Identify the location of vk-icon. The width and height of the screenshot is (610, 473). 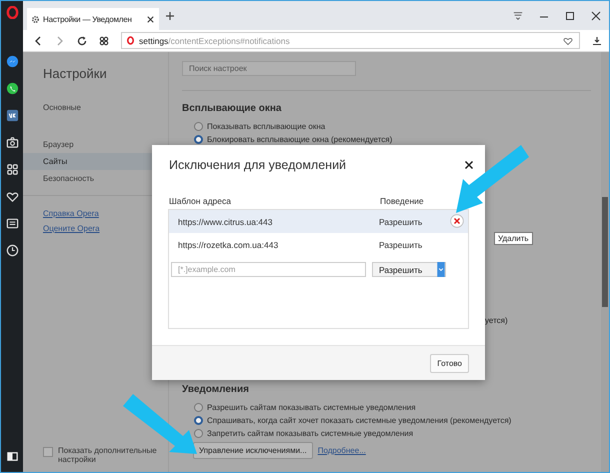
(12, 115).